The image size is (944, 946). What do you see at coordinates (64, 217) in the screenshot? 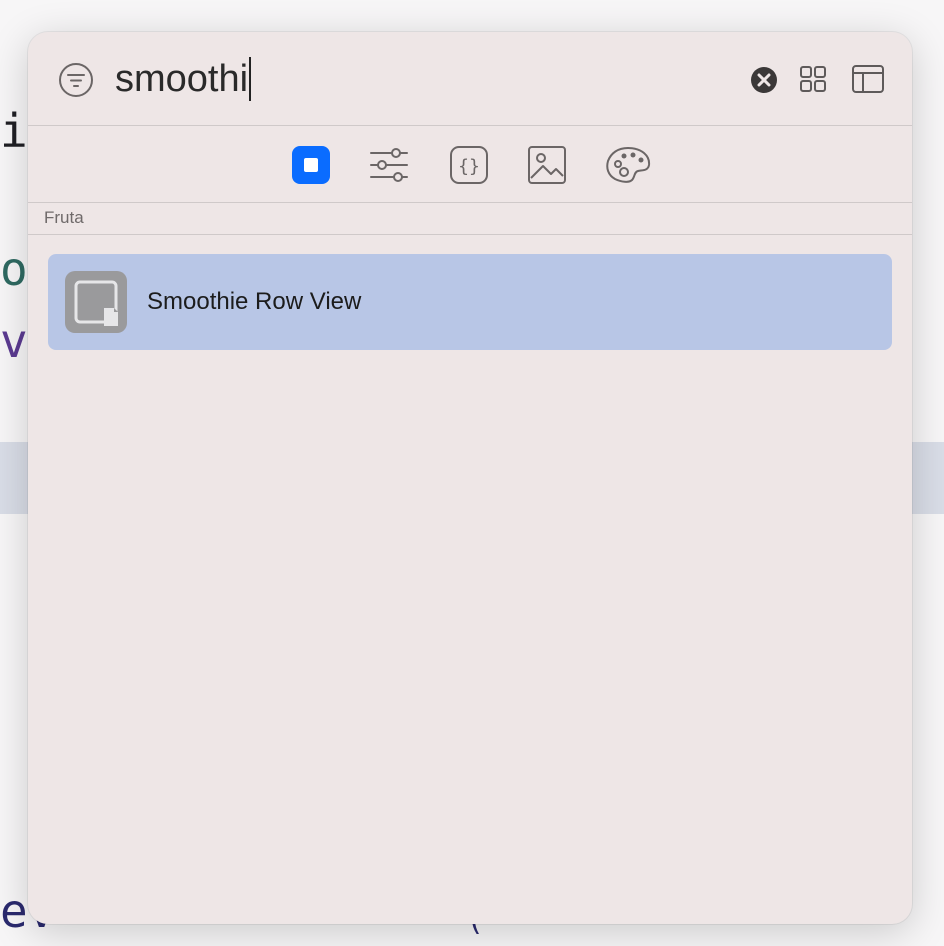
I see `results-section-header: Fruta` at bounding box center [64, 217].